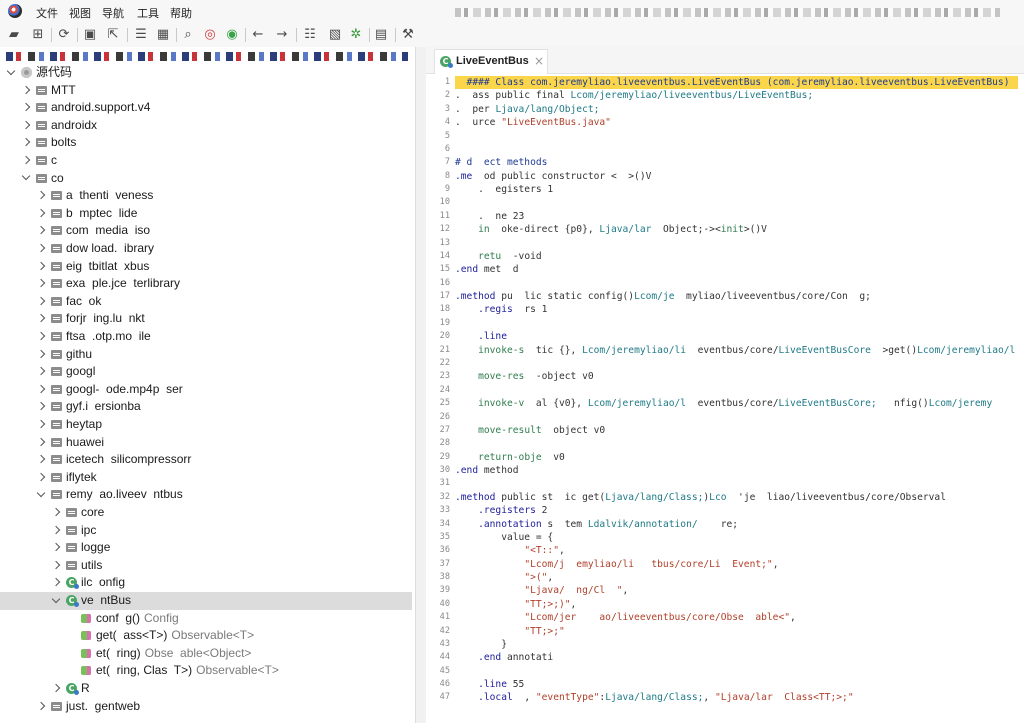 The image size is (1024, 723). What do you see at coordinates (739, 109) in the screenshot?
I see `code-line: . per Ljava/lang/Object;` at bounding box center [739, 109].